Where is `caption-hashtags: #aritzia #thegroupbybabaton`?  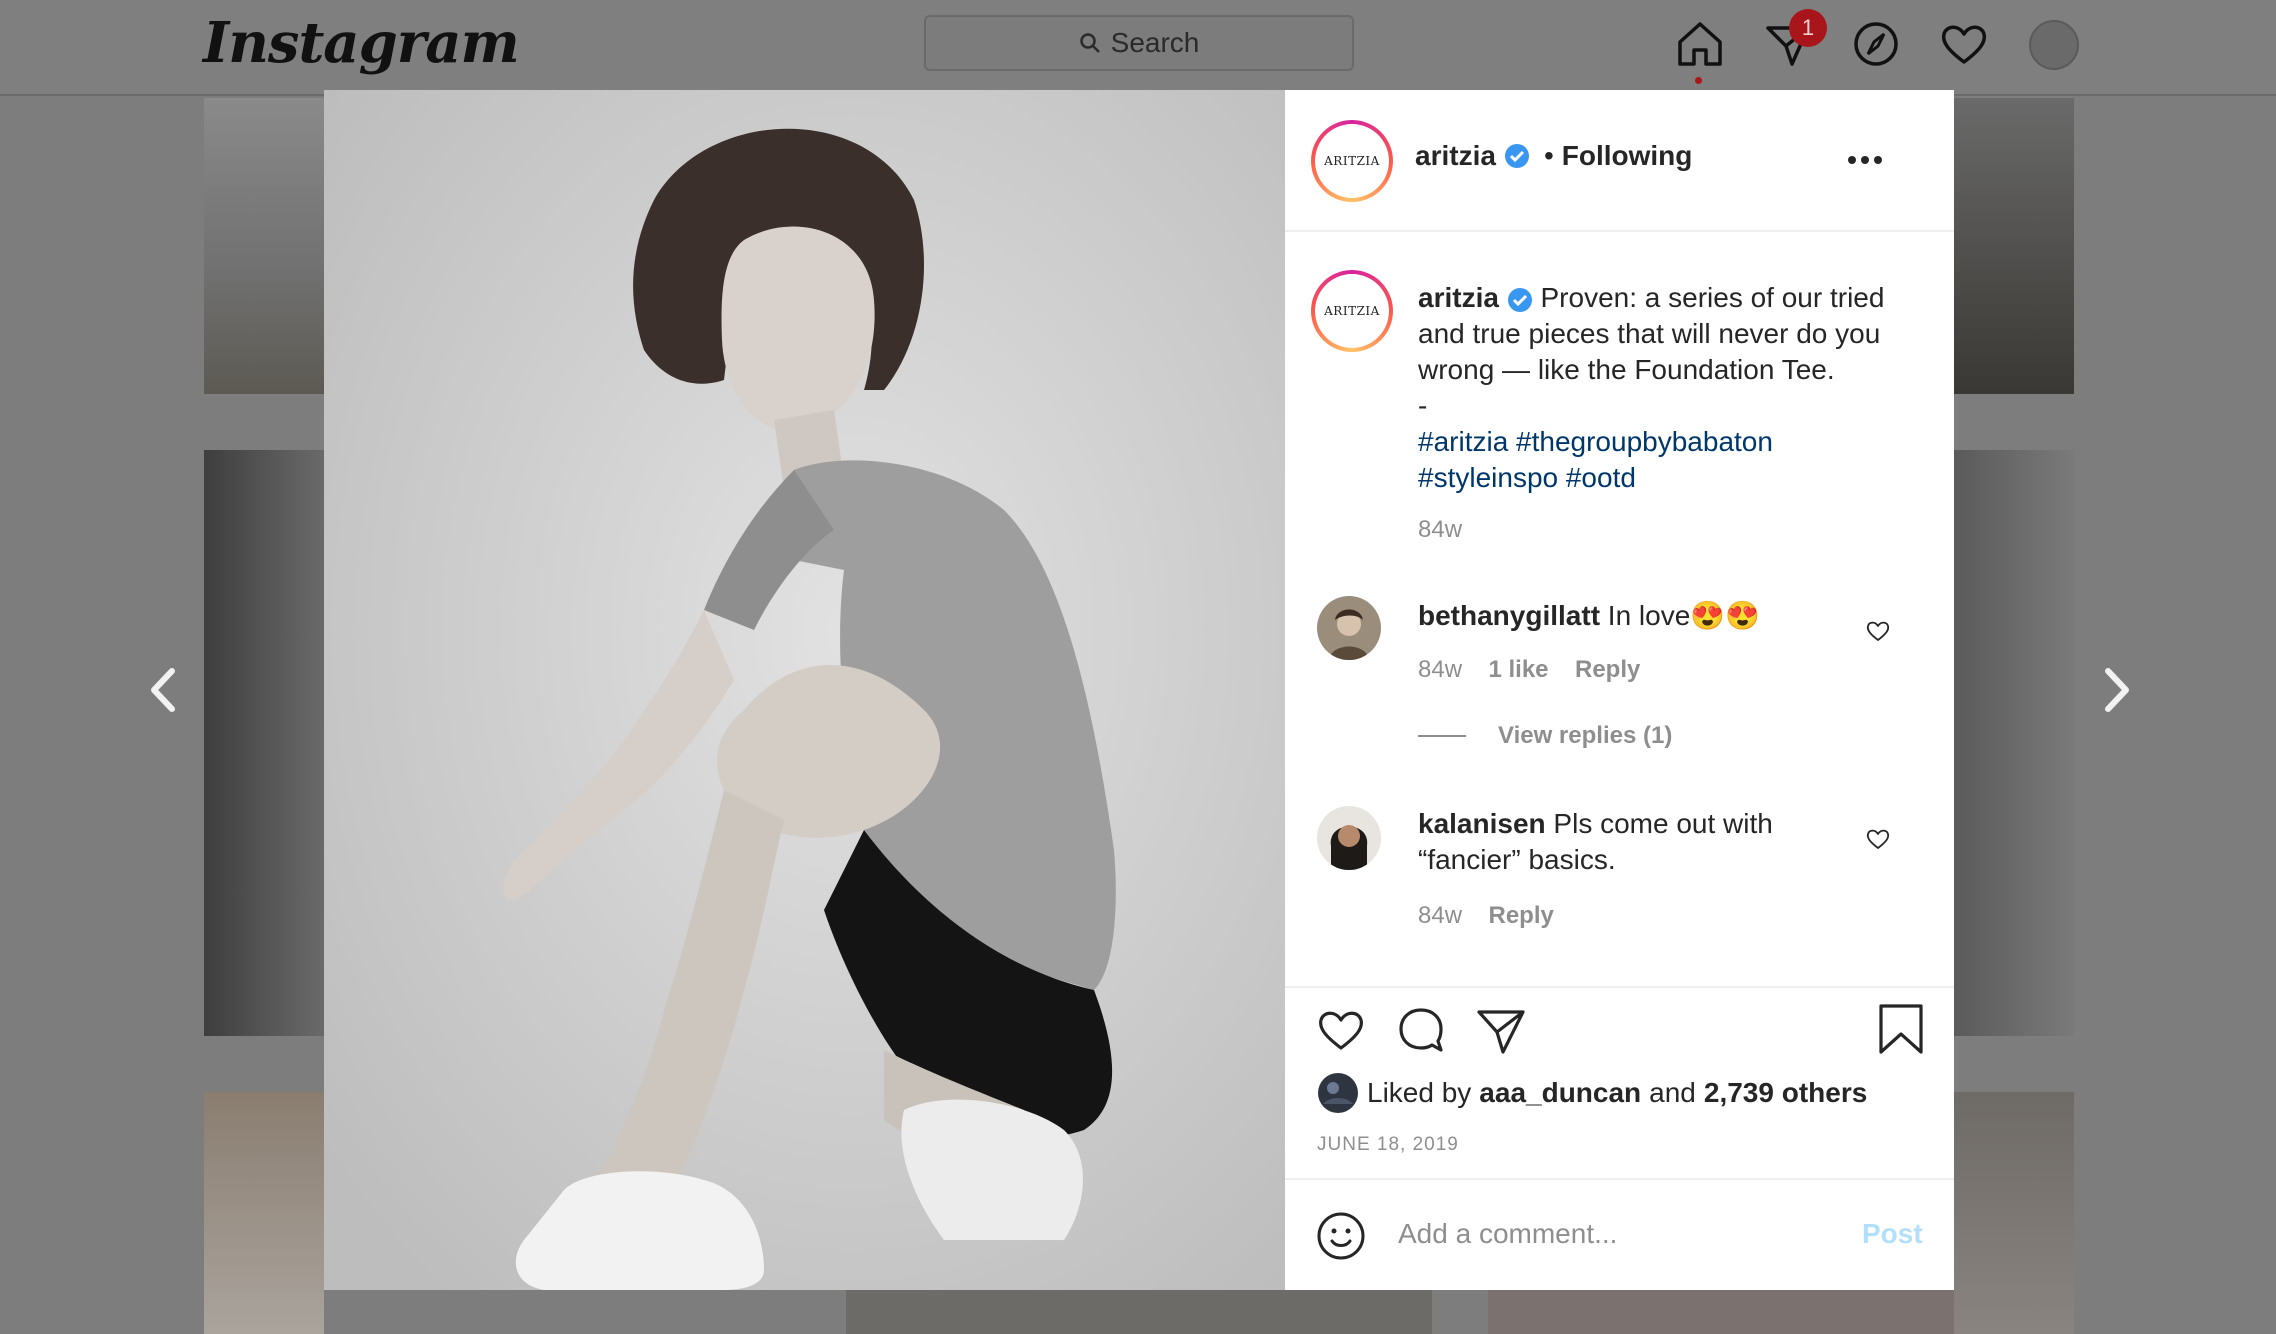 caption-hashtags: #aritzia #thegroupbybabaton is located at coordinates (1668, 442).